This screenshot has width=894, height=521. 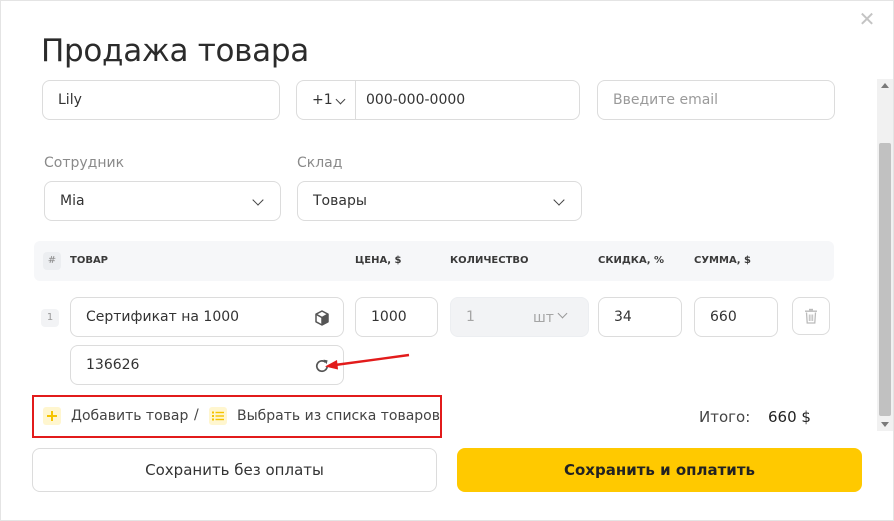 What do you see at coordinates (410, 100) in the screenshot?
I see `phone-number-input: 000-000-0000` at bounding box center [410, 100].